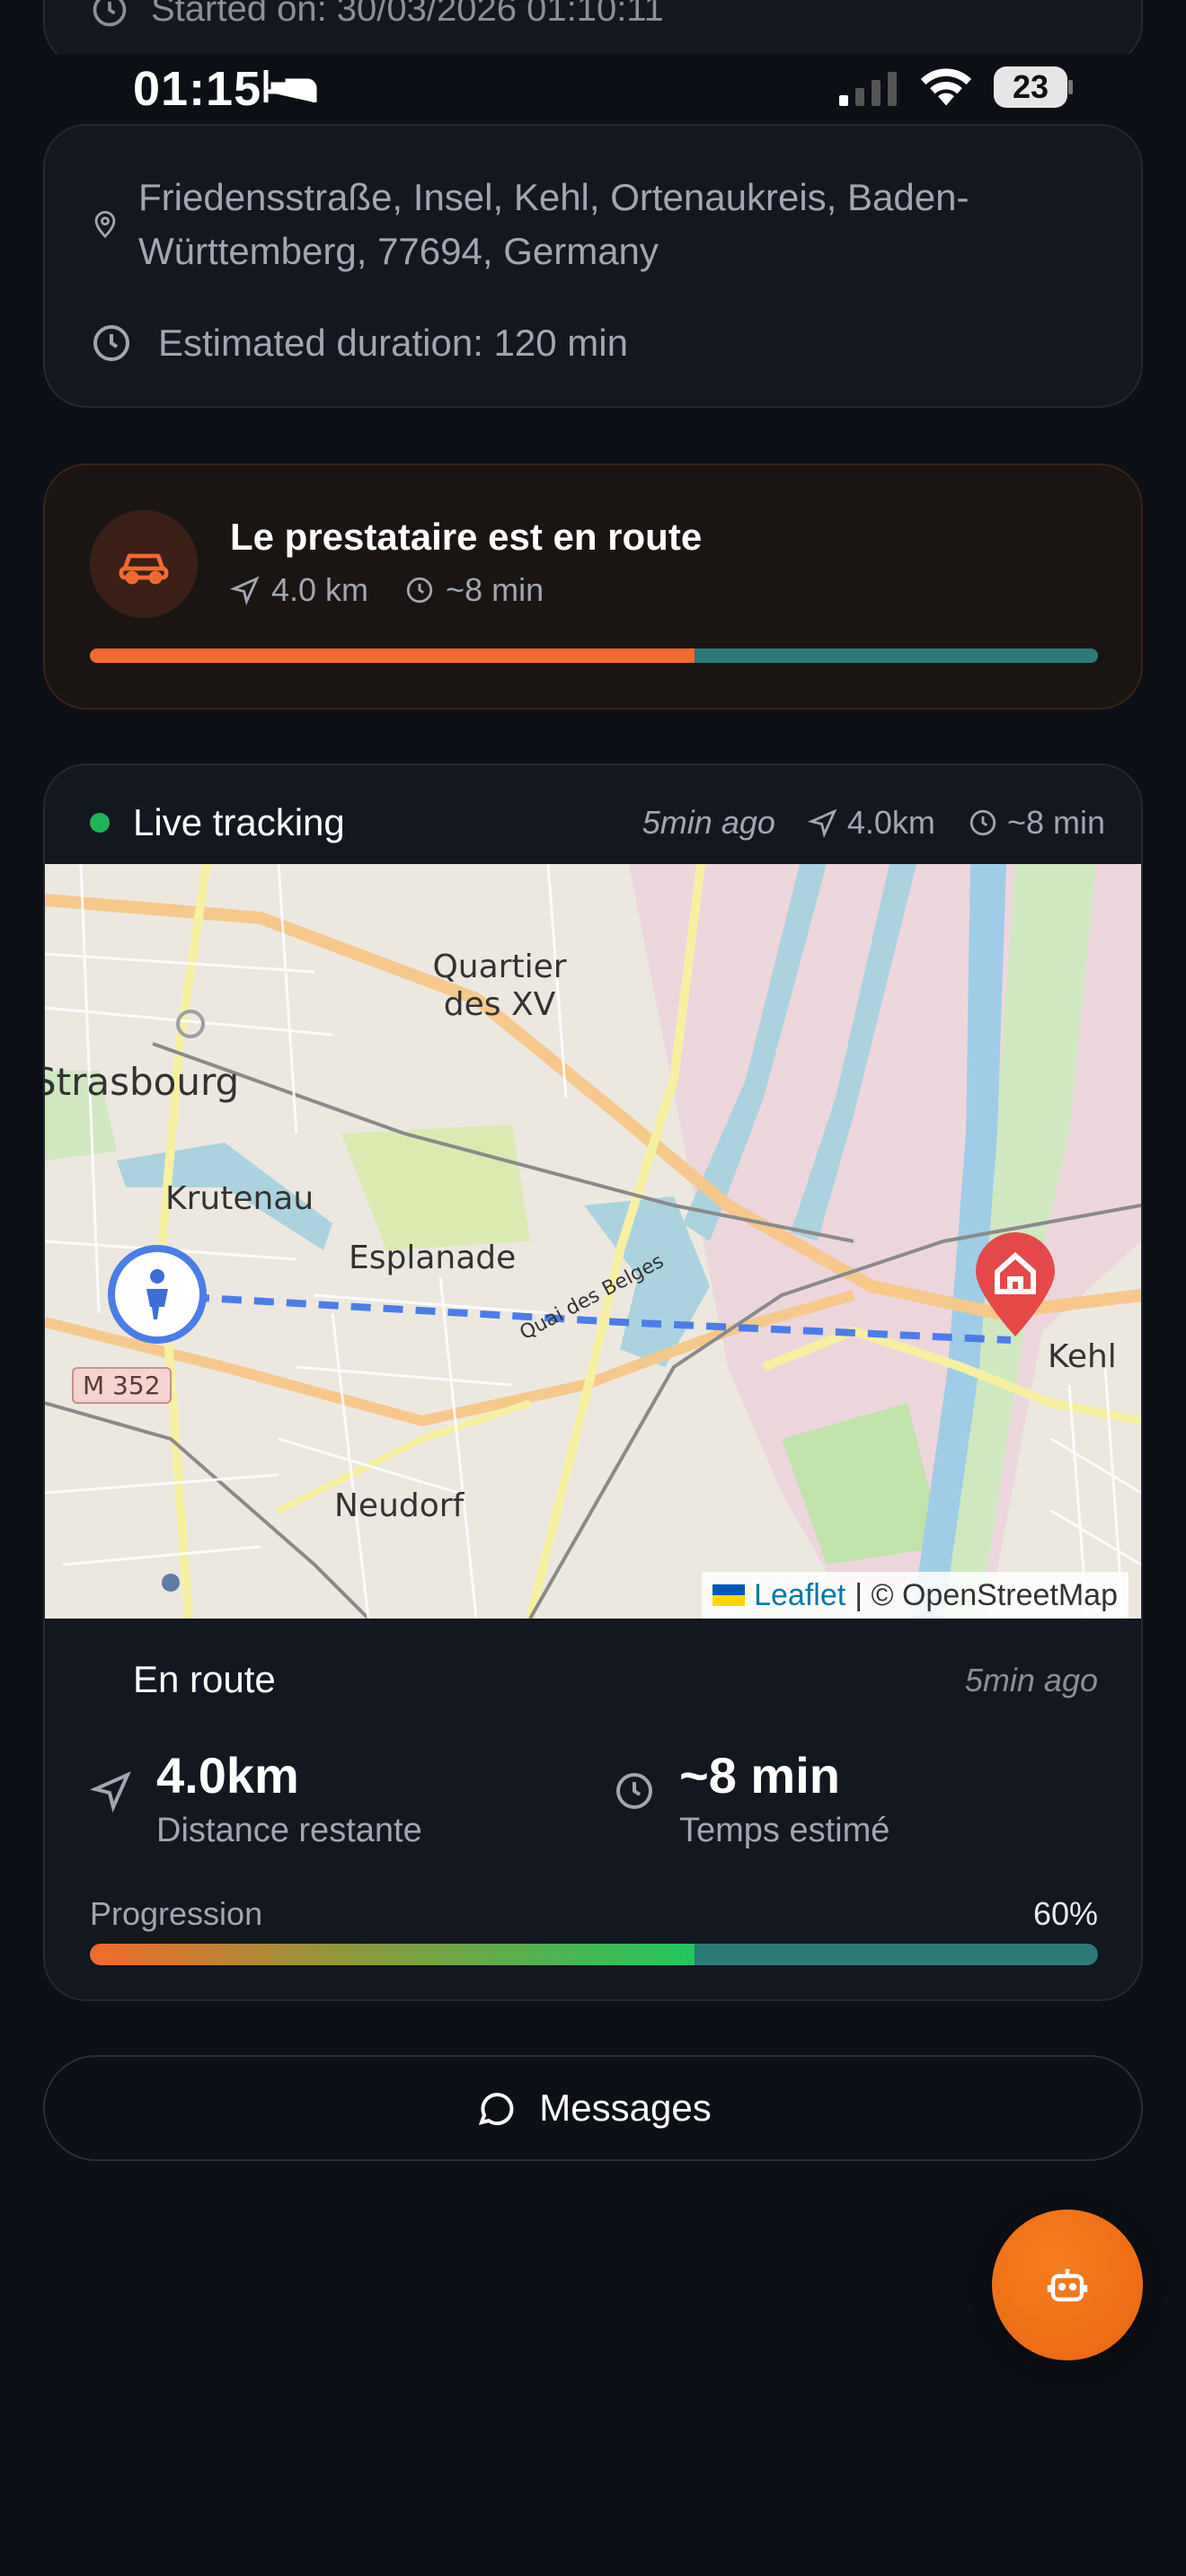 The image size is (1186, 2576). I want to click on live-status-dot, so click(100, 823).